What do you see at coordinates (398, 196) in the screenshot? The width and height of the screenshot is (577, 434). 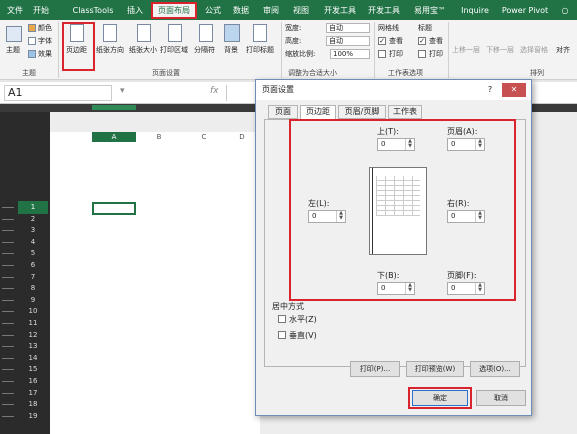 I see `preview-grid` at bounding box center [398, 196].